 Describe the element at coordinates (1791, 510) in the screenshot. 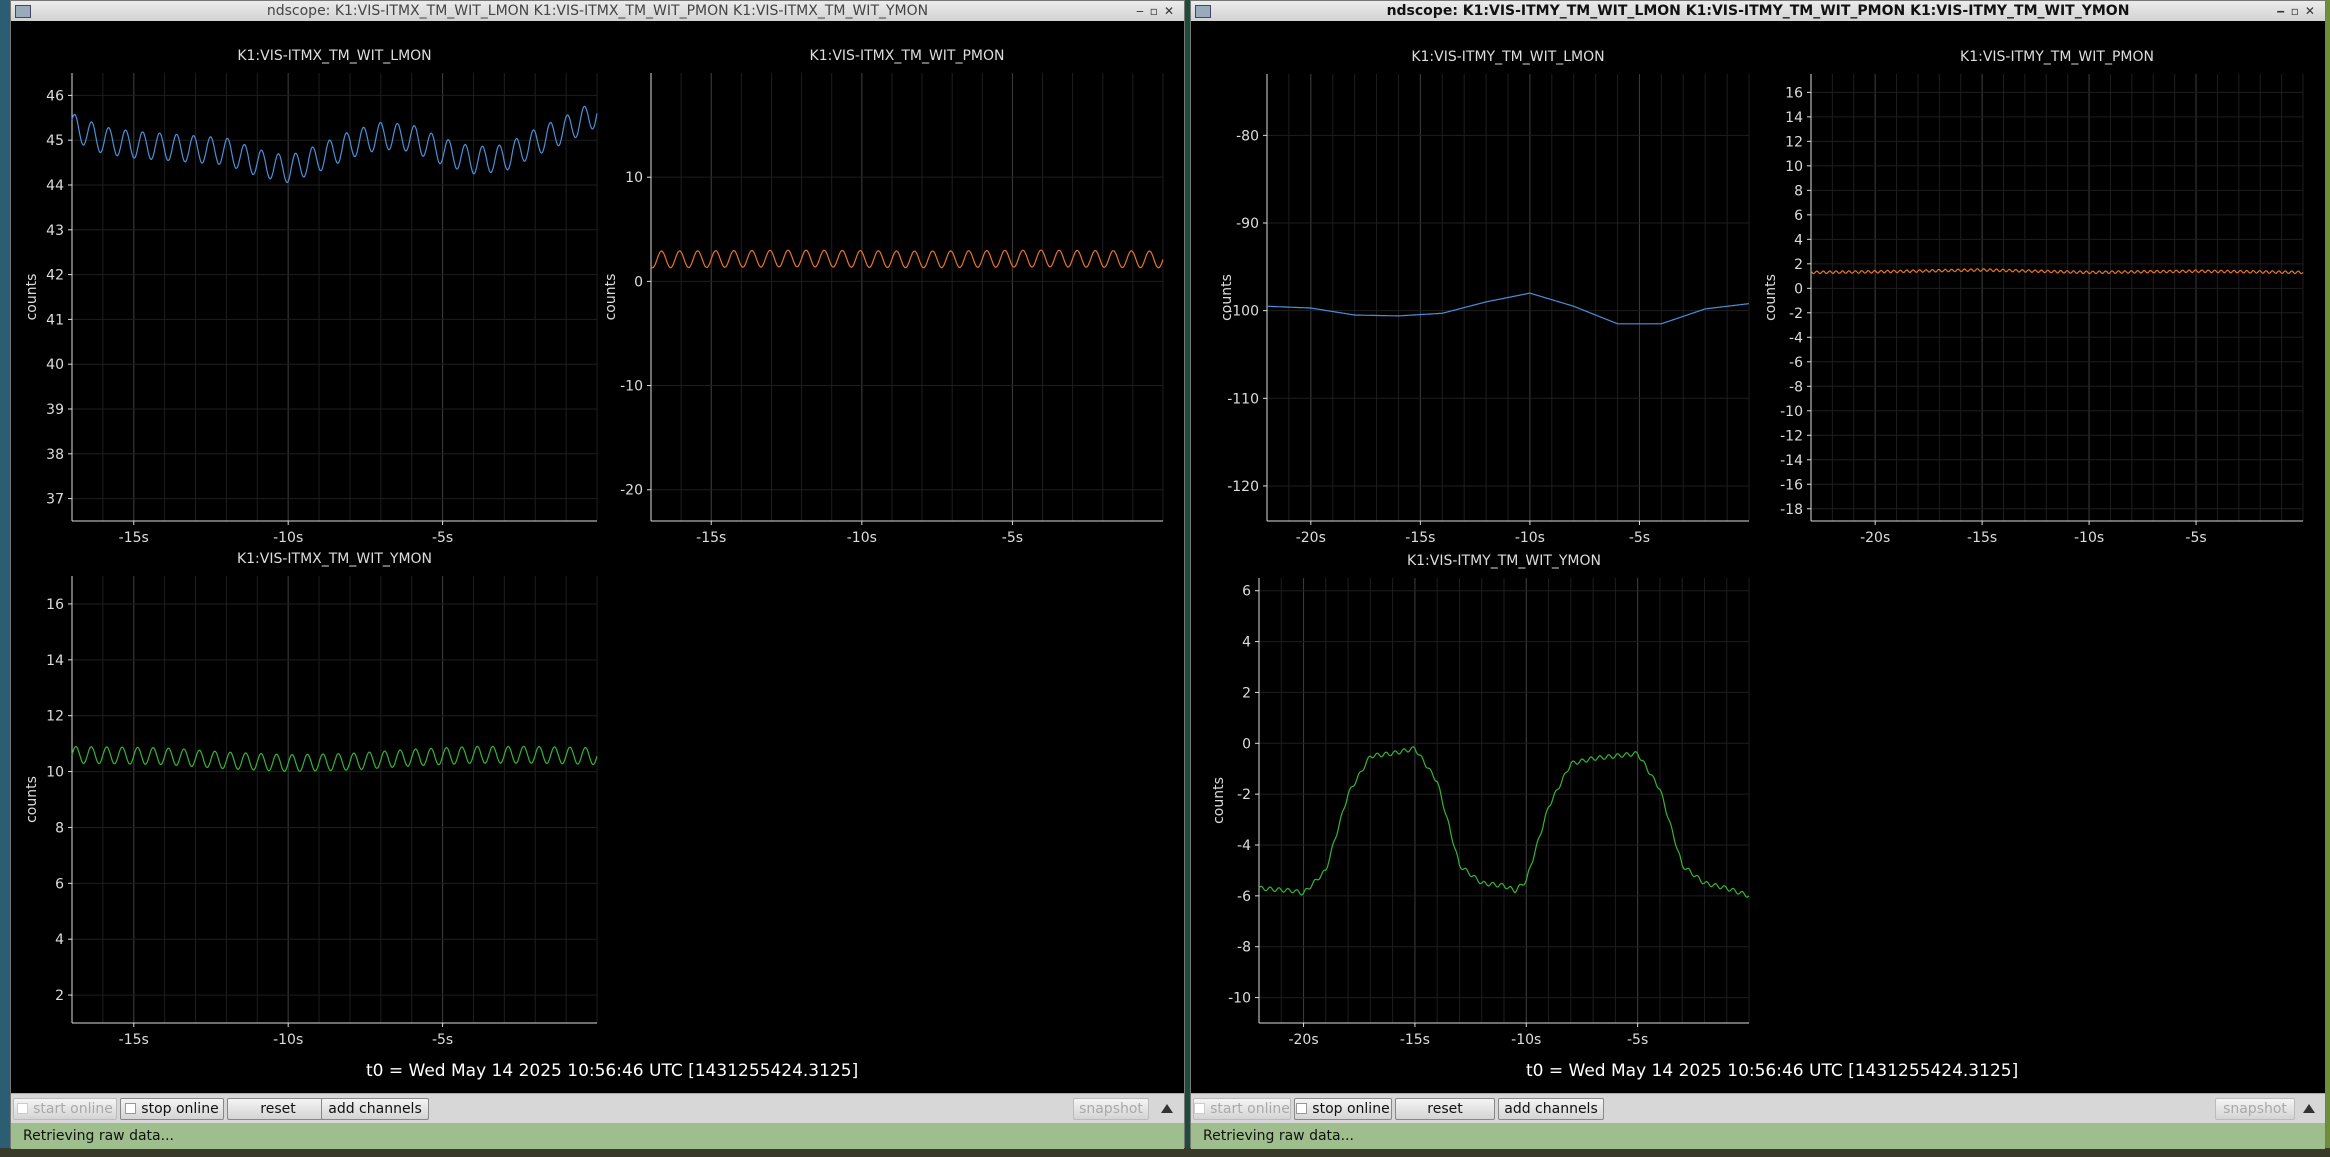

I see `y-tick-label: -18` at that location.